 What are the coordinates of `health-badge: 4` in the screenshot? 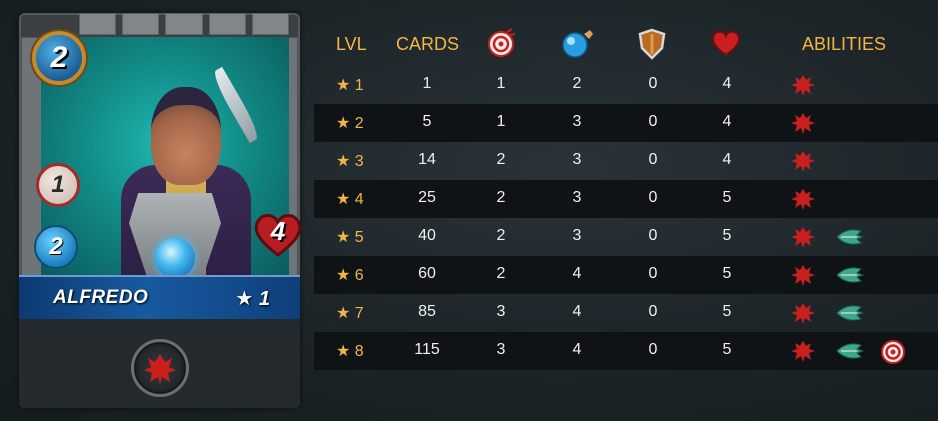 It's located at (278, 234).